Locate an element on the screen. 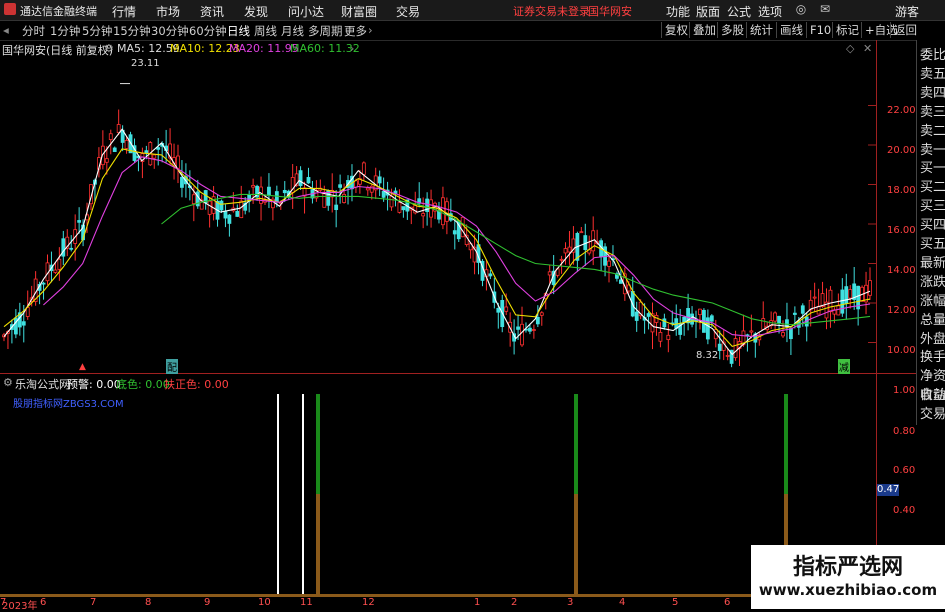  btn-huaxian: 画线 is located at coordinates (791, 30).